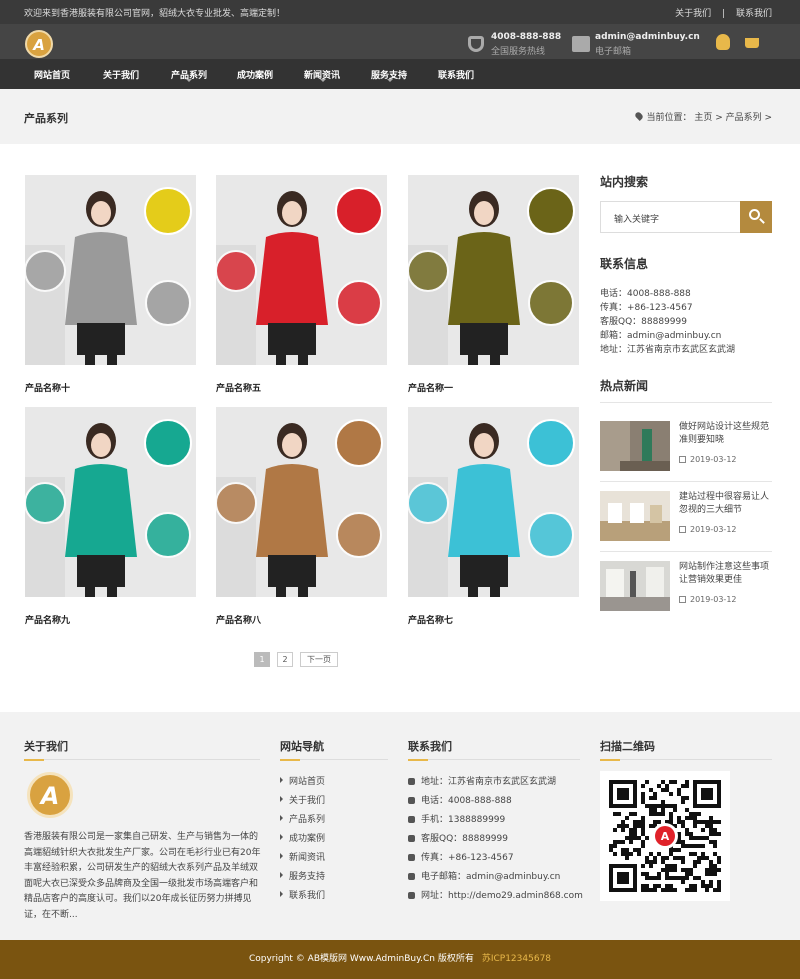  What do you see at coordinates (754, 14) in the screenshot?
I see `top-link-contact: 联系我们` at bounding box center [754, 14].